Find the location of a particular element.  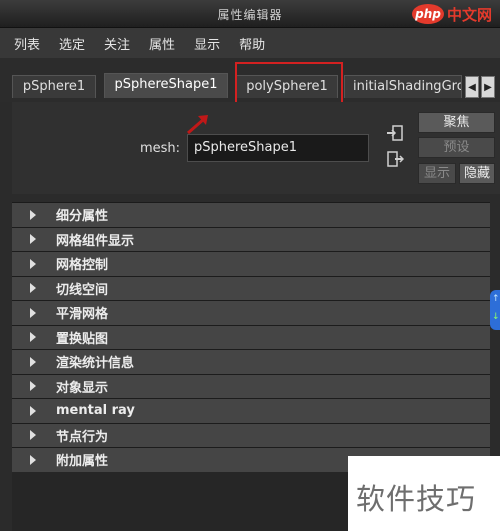

mesh-label: mesh: is located at coordinates (160, 148).